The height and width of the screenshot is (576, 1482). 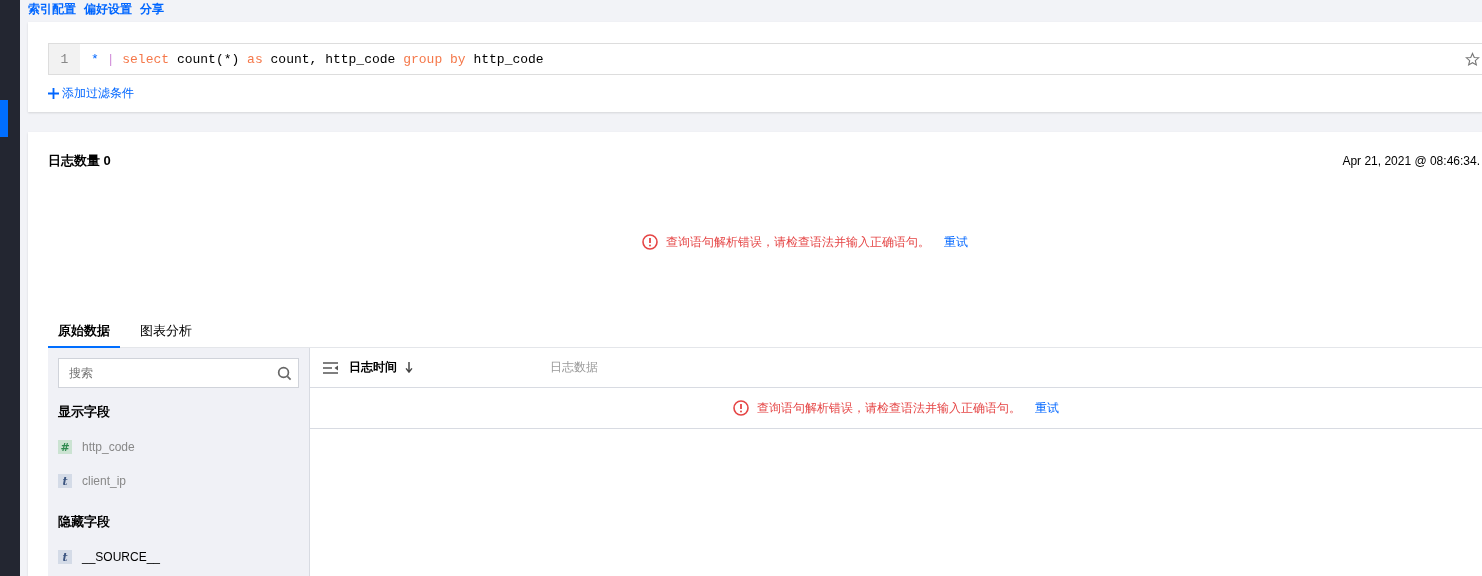 I want to click on field-name: client_ip, so click(x=104, y=481).